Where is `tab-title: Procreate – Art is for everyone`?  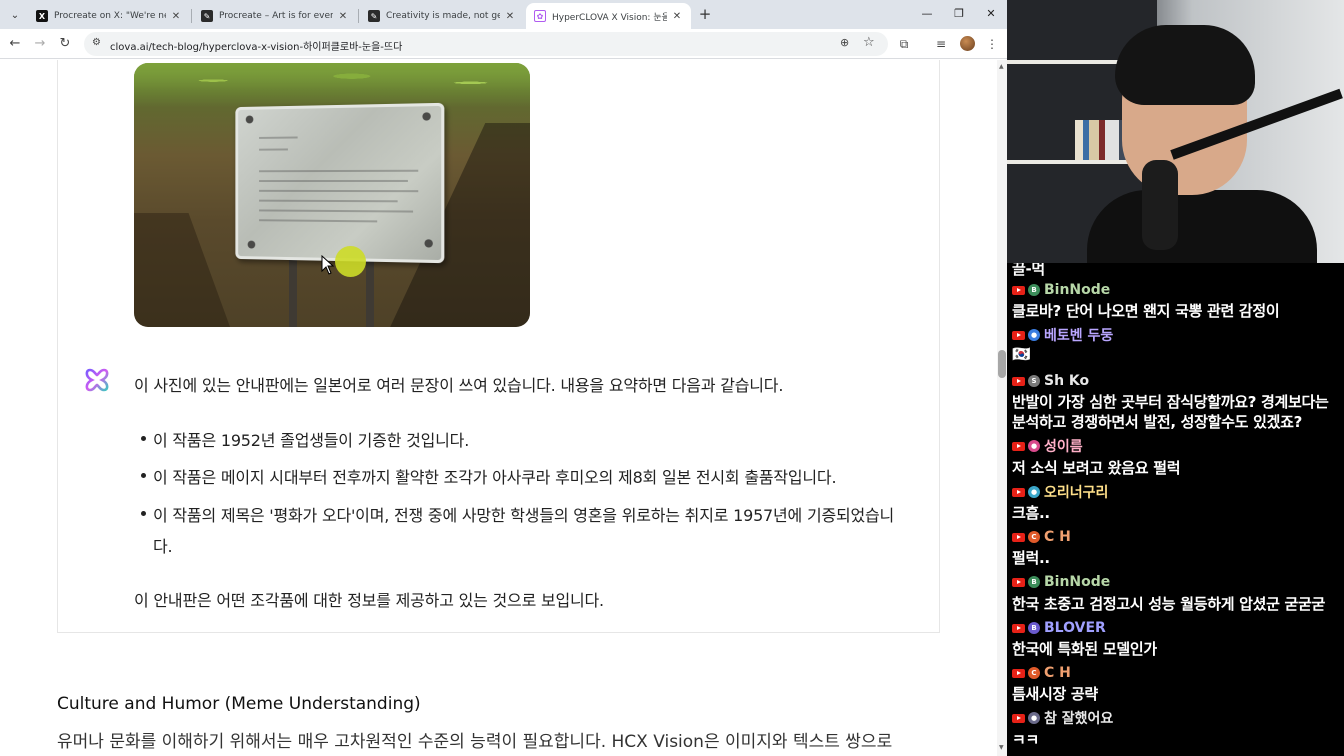
tab-title: Procreate – Art is for everyone is located at coordinates (276, 16).